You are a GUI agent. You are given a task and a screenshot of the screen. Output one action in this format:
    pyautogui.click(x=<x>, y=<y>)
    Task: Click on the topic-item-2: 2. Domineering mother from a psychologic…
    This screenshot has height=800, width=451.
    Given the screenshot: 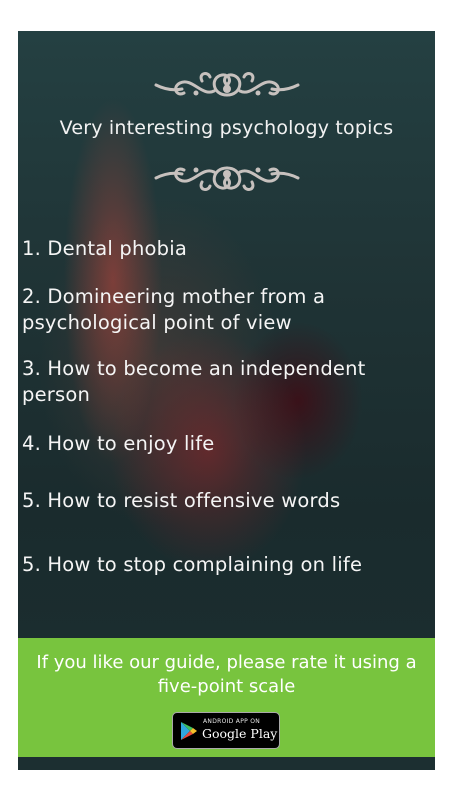 What is the action you would take?
    pyautogui.click(x=224, y=310)
    